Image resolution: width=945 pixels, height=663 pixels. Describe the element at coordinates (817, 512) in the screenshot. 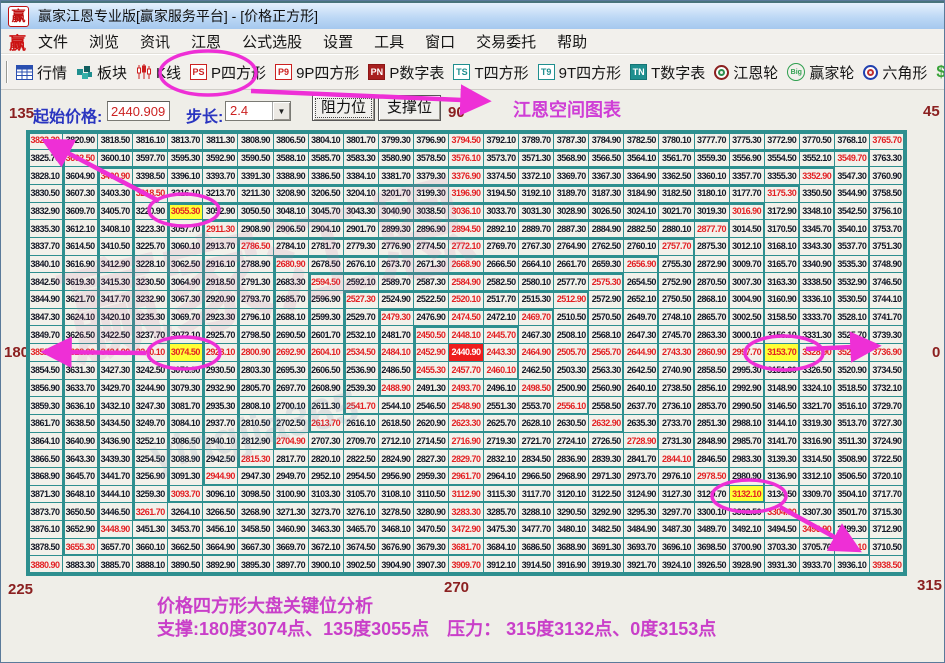

I see `price-cell: 3307.30` at that location.